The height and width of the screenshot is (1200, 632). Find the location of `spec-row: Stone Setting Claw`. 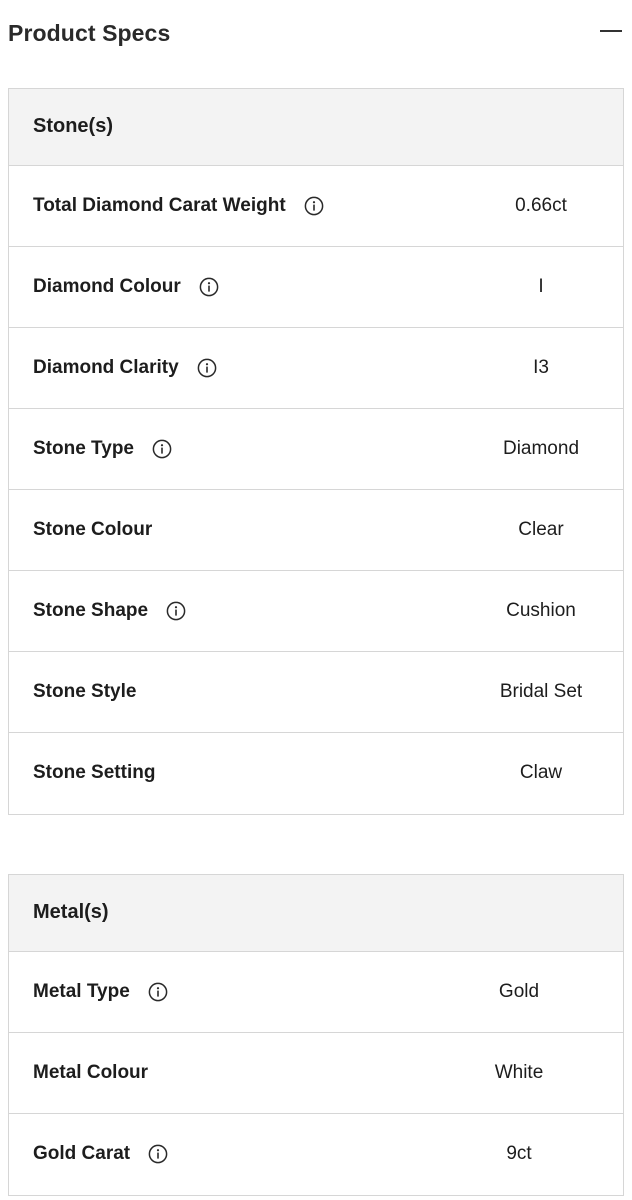

spec-row: Stone Setting Claw is located at coordinates (316, 773).